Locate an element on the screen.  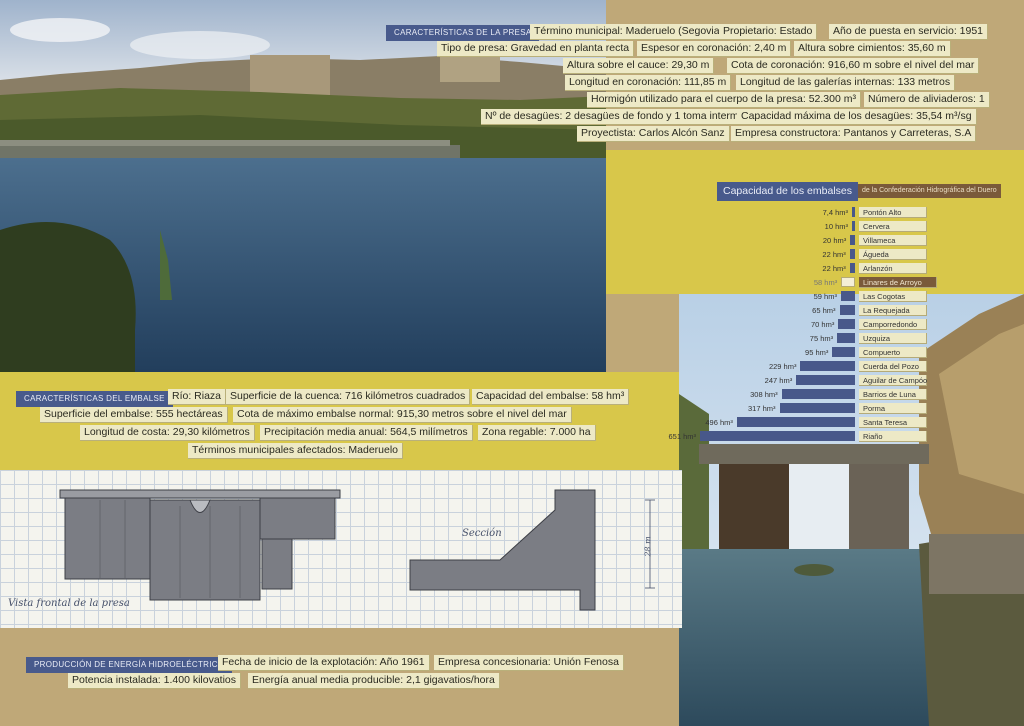
presa-header: Características de la presa is located at coordinates (463, 33).